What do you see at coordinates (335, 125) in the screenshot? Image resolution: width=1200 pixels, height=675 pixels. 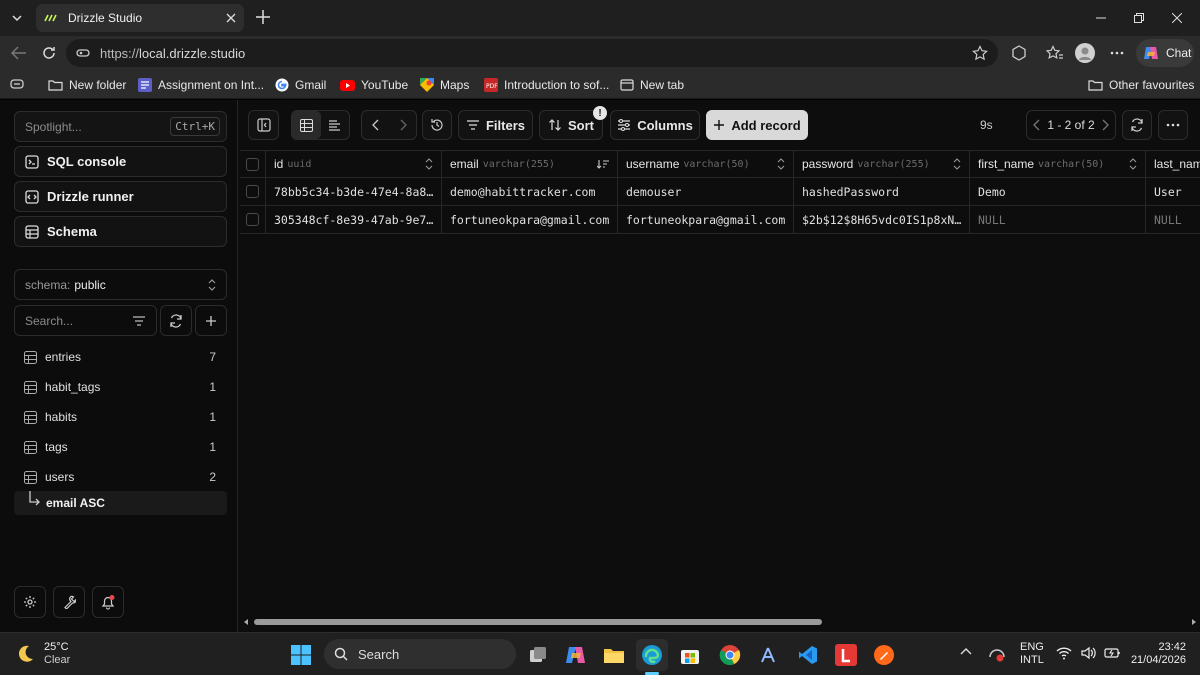 I see `list-view-button` at bounding box center [335, 125].